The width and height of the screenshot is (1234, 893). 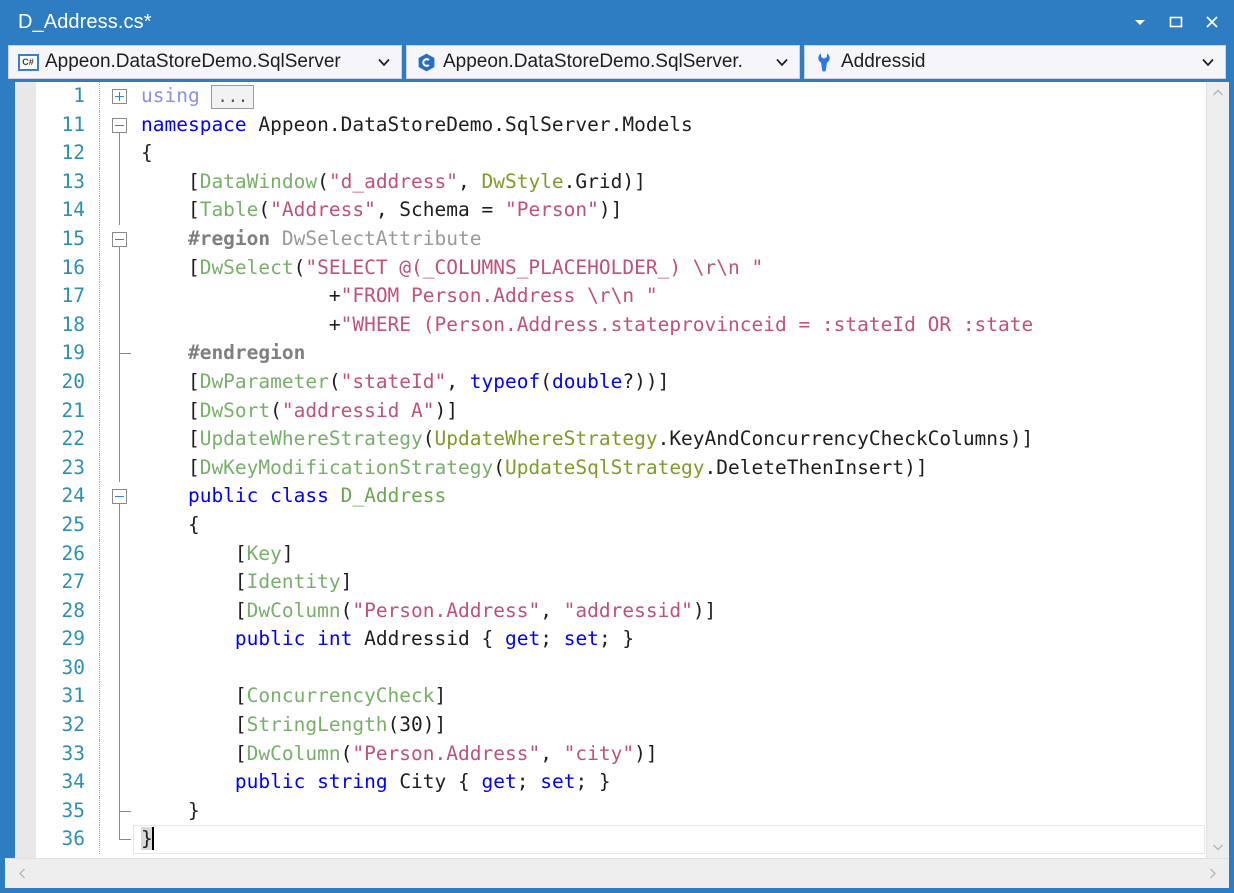 What do you see at coordinates (1176, 22) in the screenshot?
I see `maximize-icon` at bounding box center [1176, 22].